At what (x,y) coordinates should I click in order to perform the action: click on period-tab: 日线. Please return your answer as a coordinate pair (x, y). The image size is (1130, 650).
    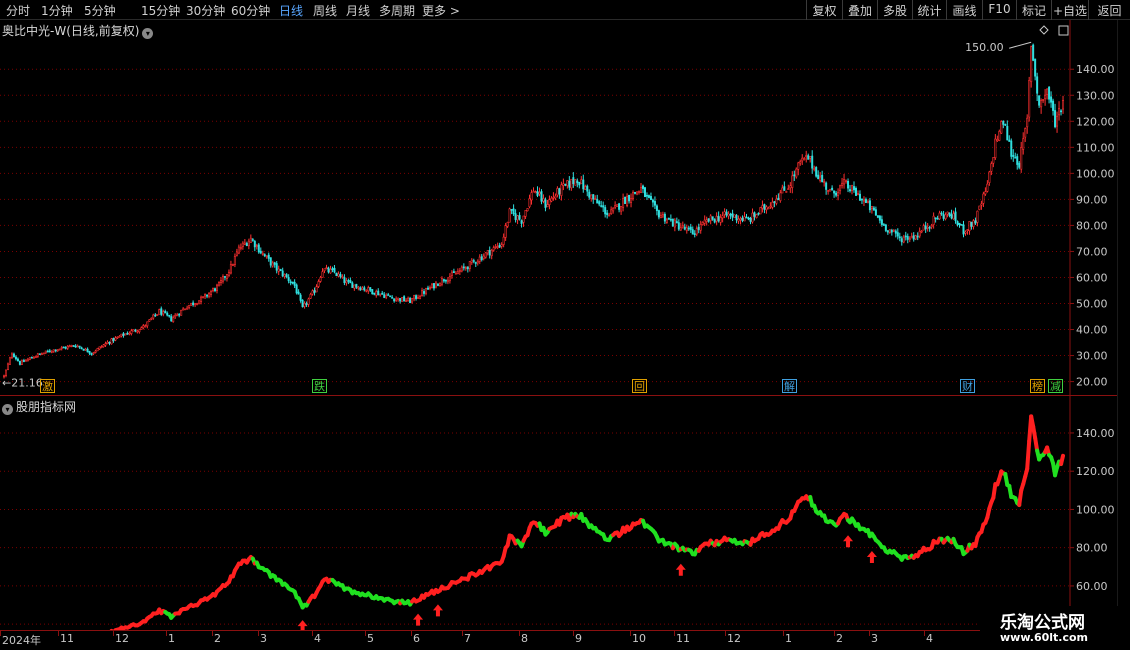
    Looking at the image, I should click on (291, 10).